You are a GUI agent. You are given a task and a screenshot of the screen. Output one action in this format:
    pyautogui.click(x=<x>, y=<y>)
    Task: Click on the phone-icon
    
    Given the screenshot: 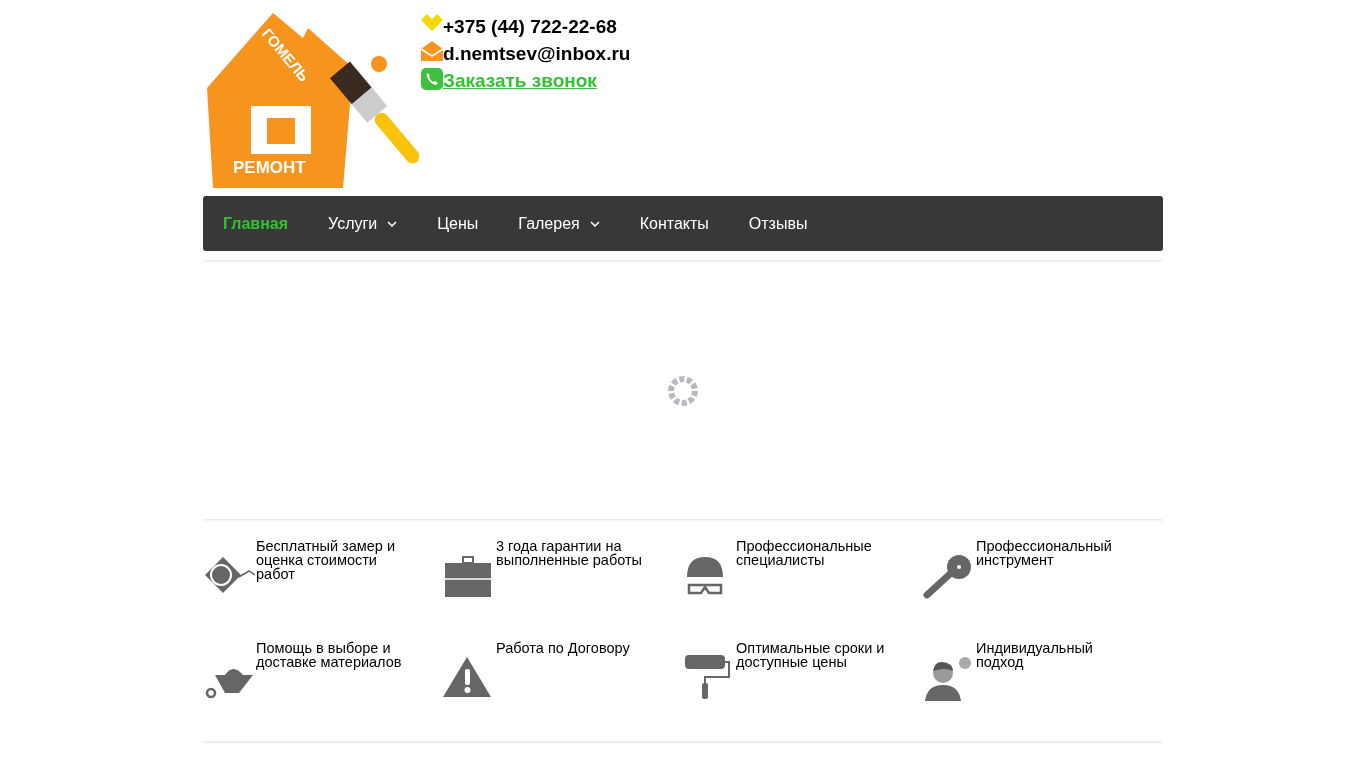 What is the action you would take?
    pyautogui.click(x=432, y=79)
    